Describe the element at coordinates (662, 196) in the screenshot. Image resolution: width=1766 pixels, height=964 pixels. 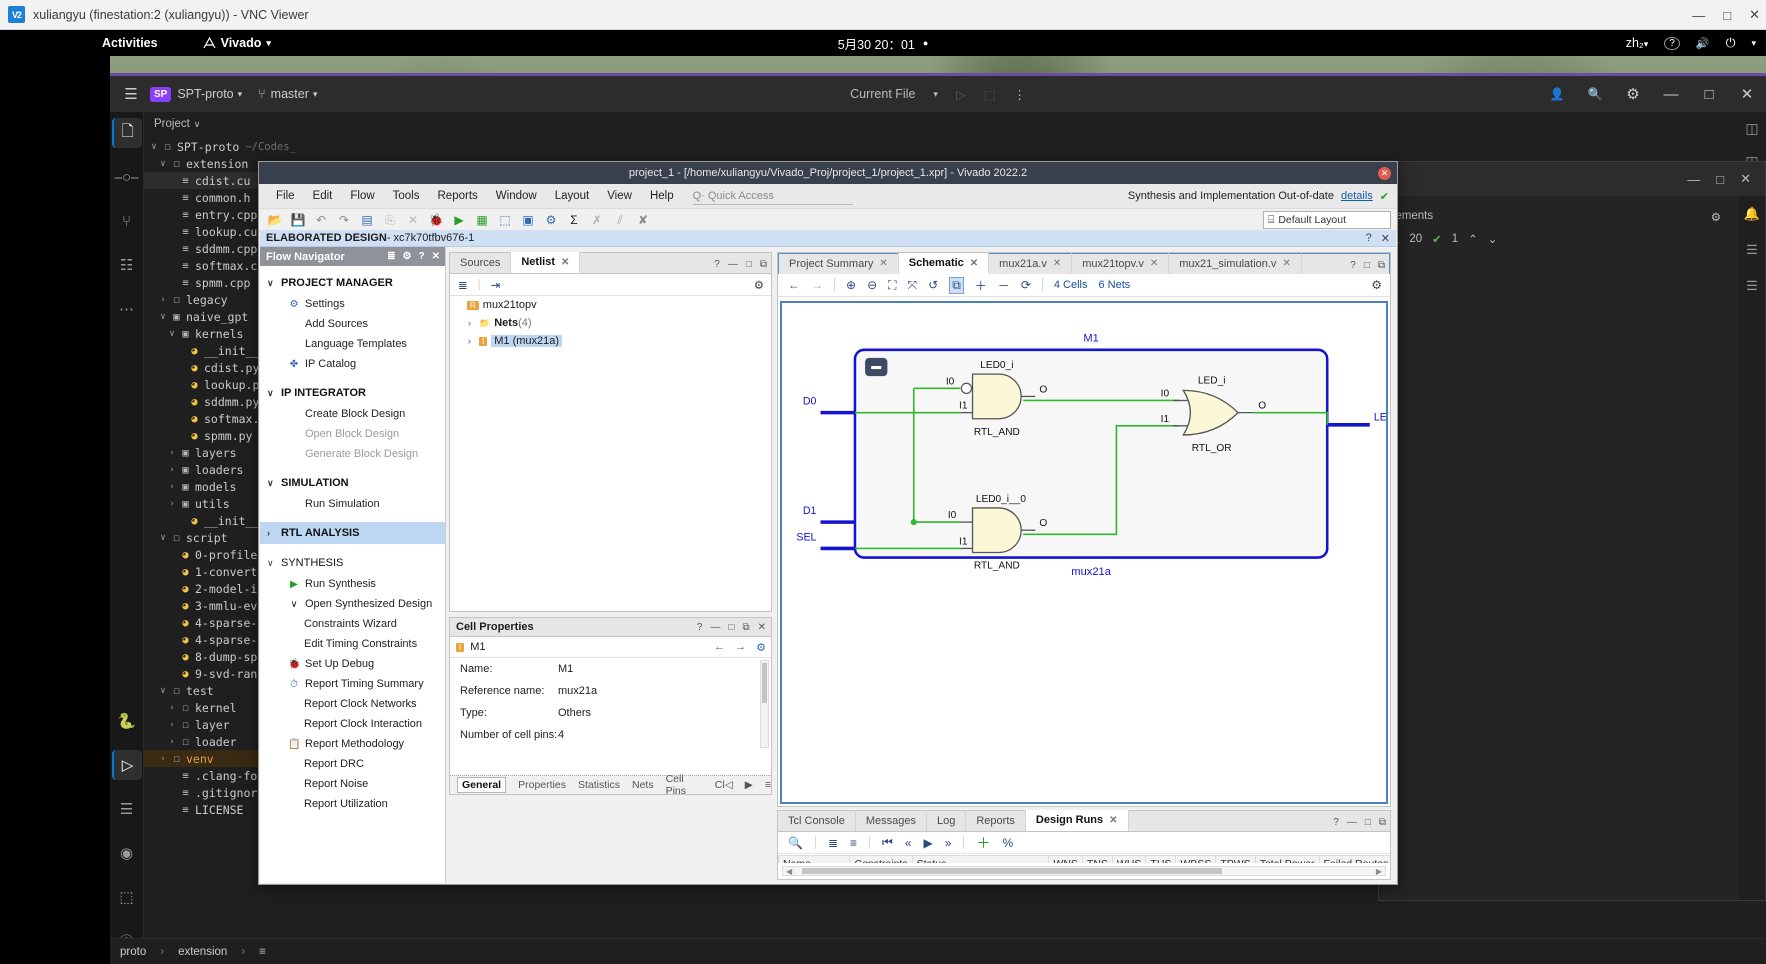
I see `menu-help: Help` at that location.